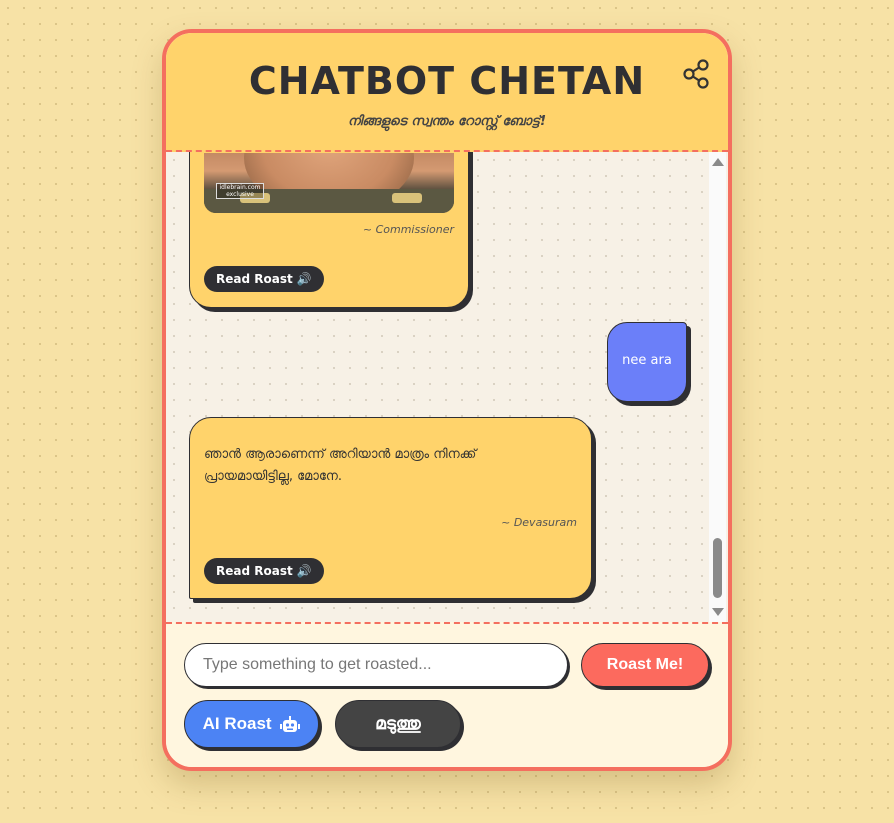 This screenshot has width=894, height=823. What do you see at coordinates (240, 191) in the screenshot?
I see `image-watermark: idlebrain.com exclusive` at bounding box center [240, 191].